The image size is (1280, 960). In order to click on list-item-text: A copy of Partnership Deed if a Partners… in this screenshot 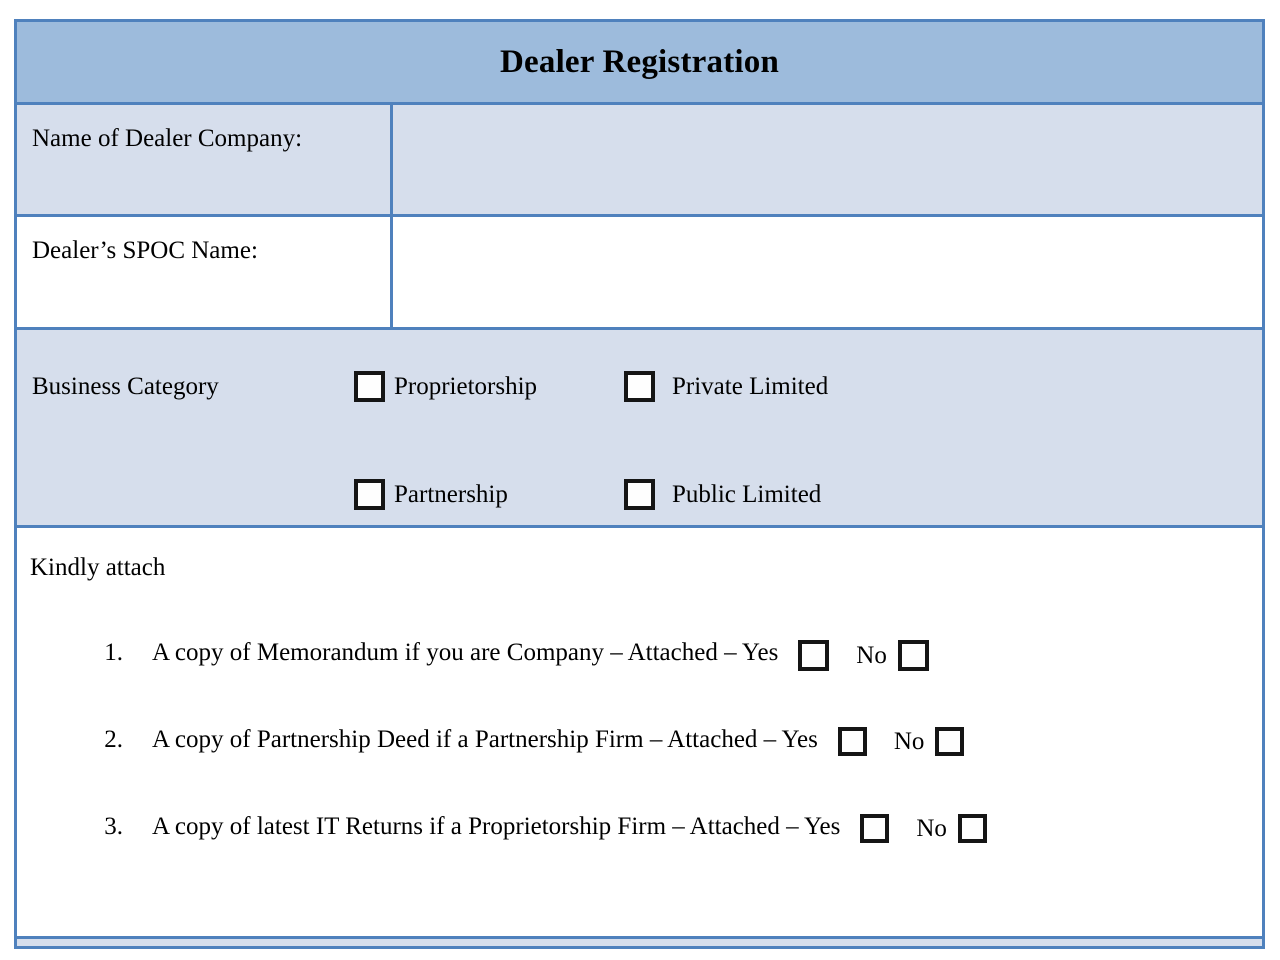, I will do `click(485, 739)`.